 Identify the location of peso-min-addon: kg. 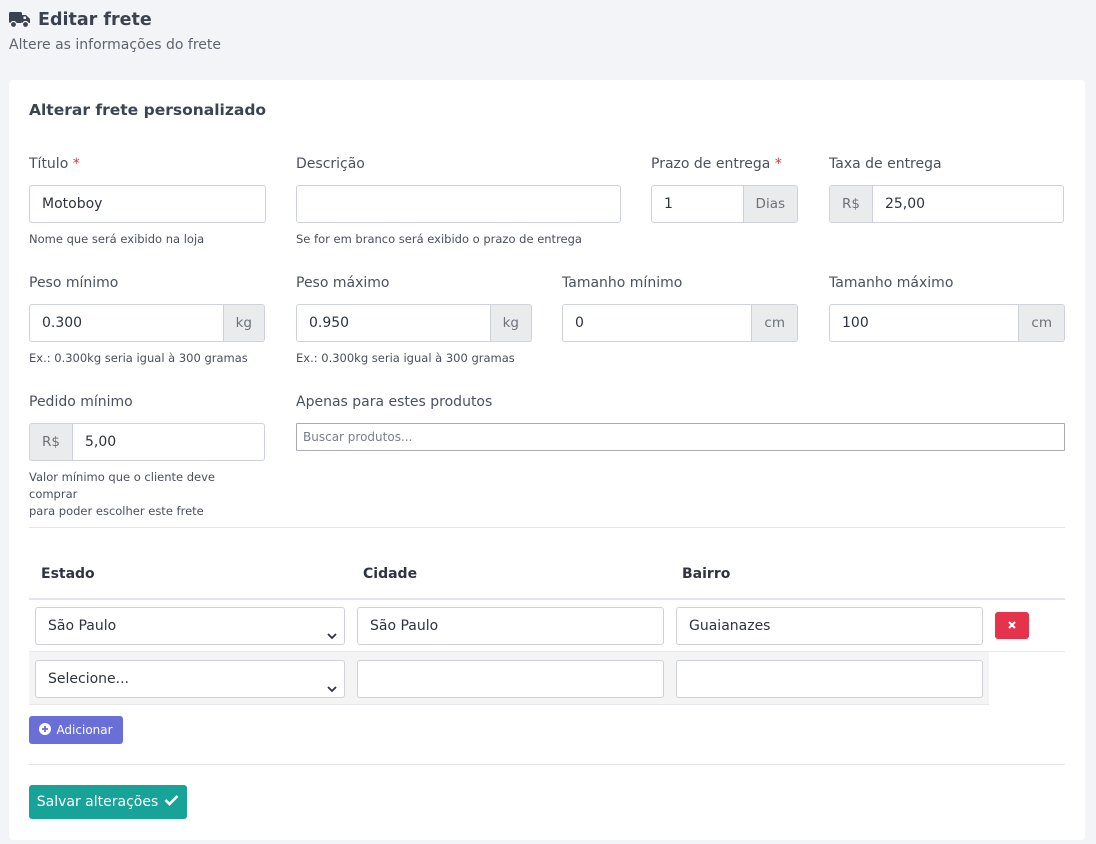
(244, 323).